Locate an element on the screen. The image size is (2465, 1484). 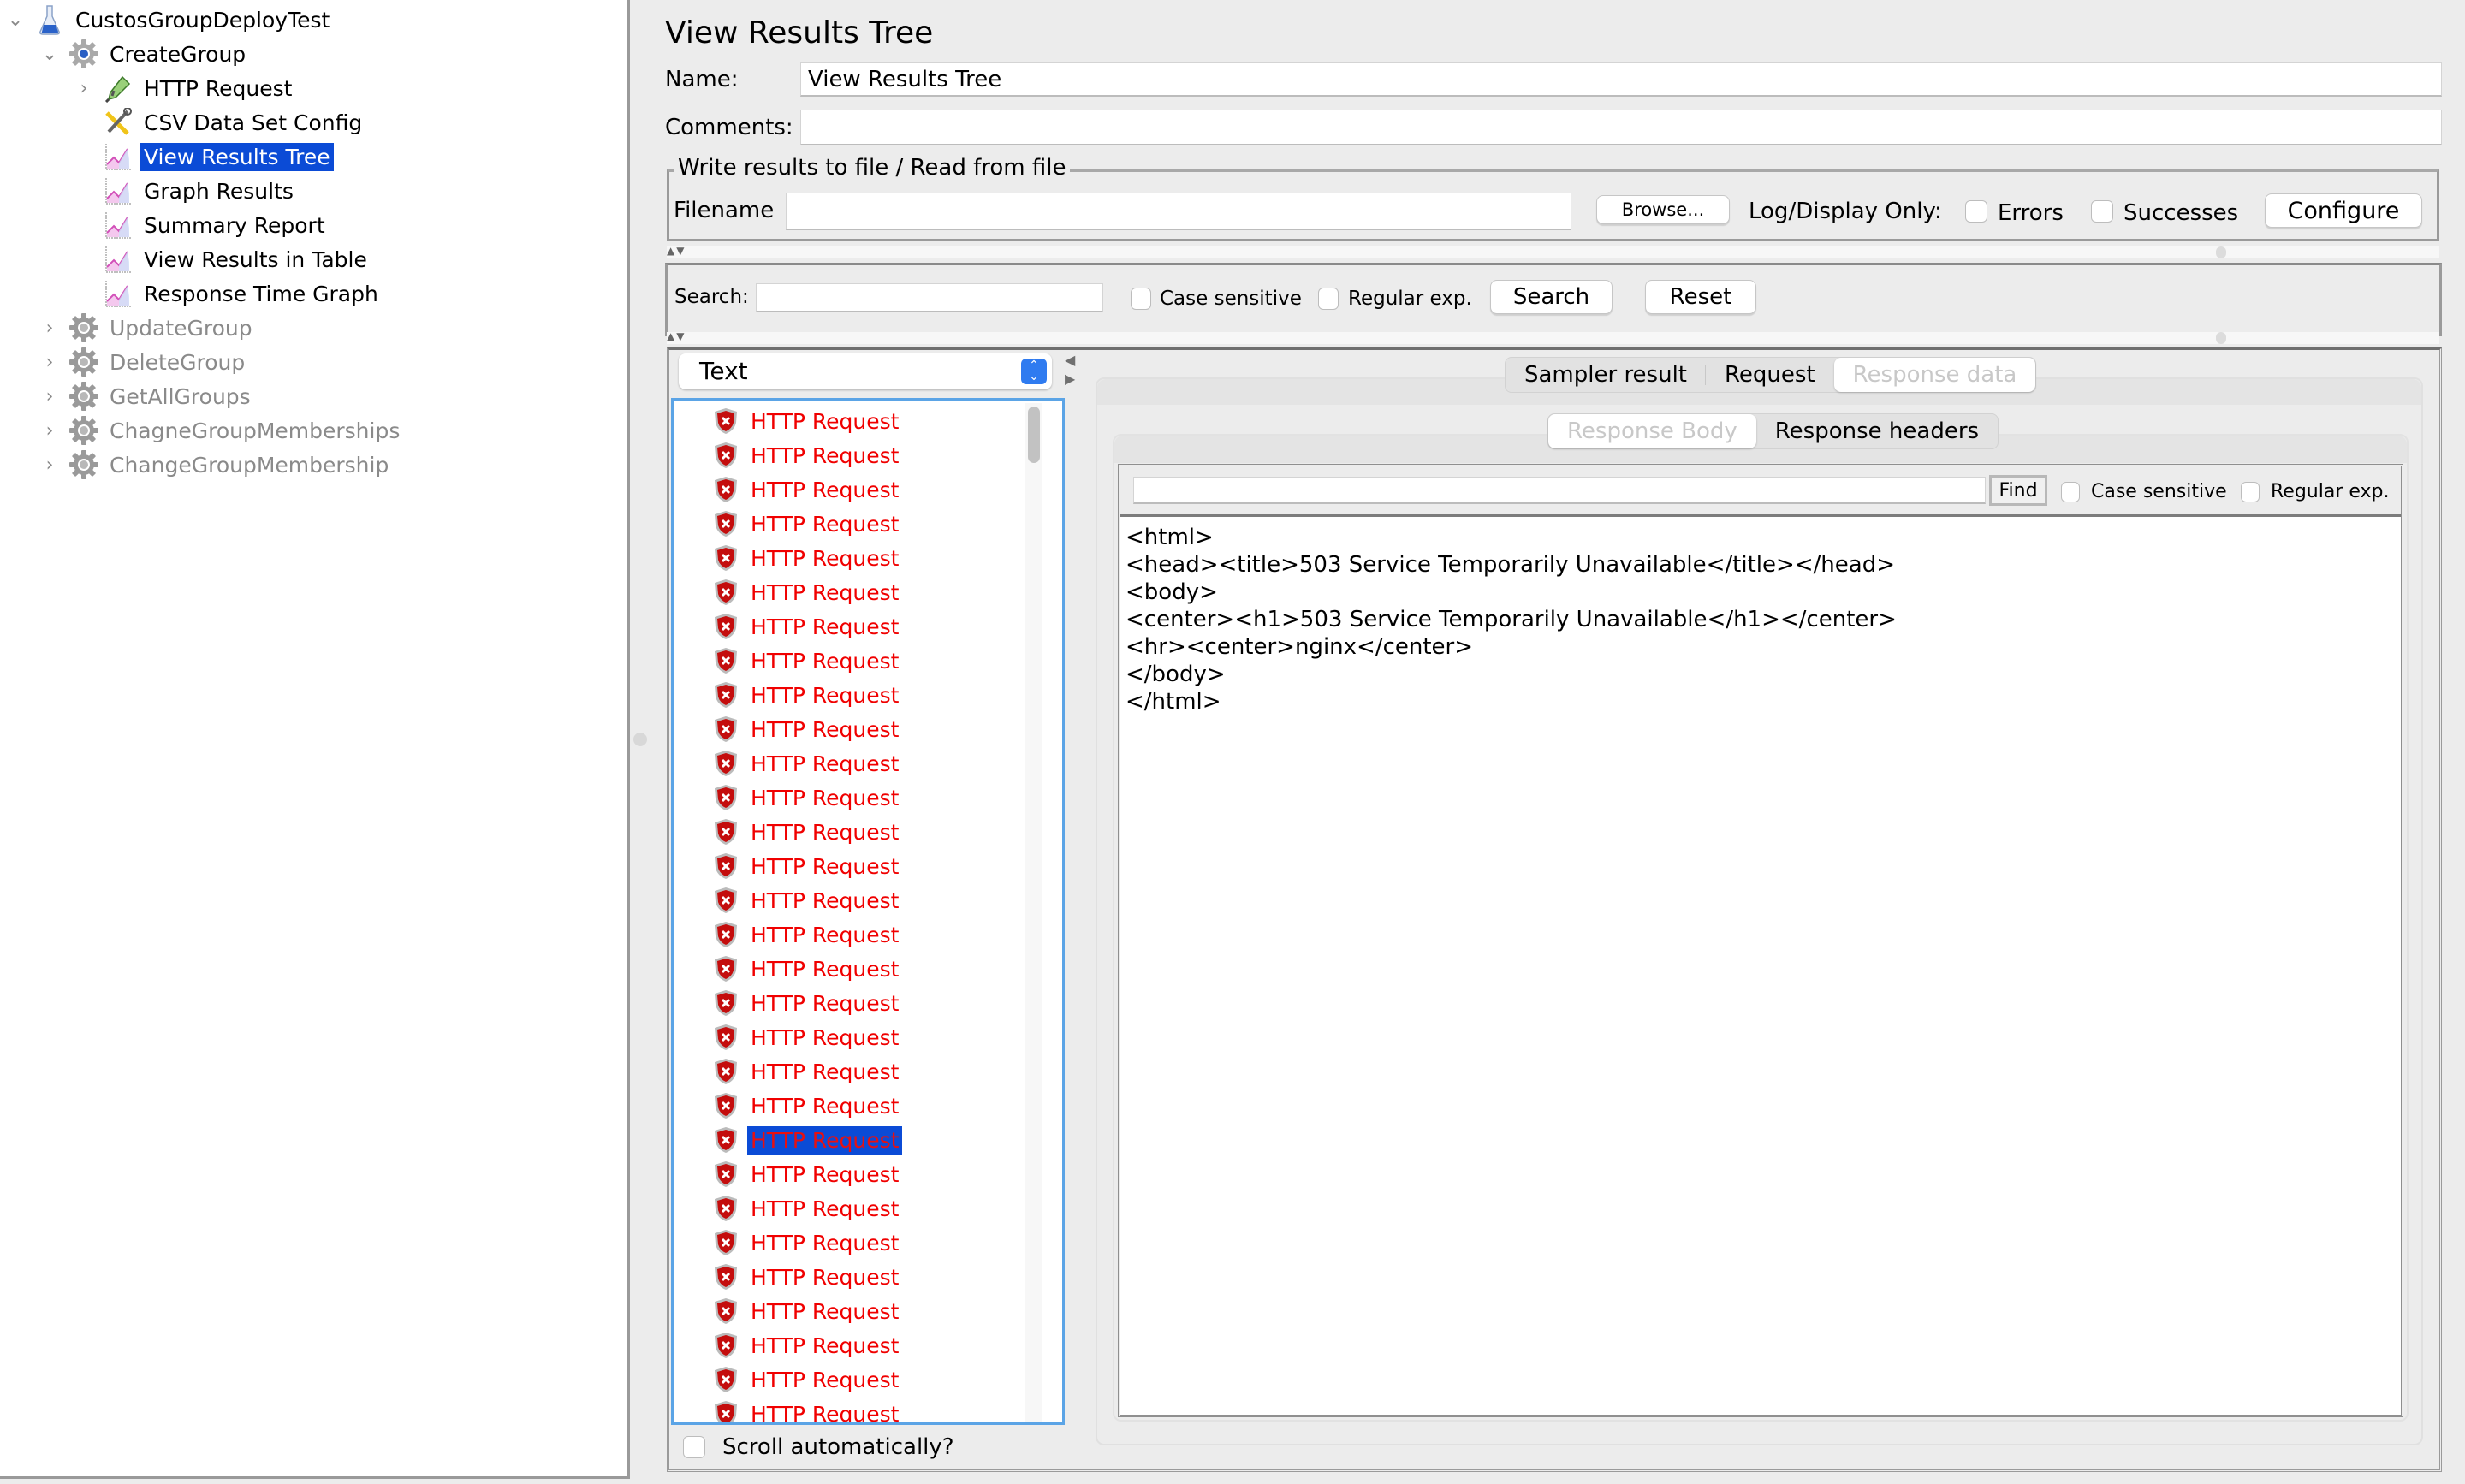
listener-graph-icon is located at coordinates (118, 225).